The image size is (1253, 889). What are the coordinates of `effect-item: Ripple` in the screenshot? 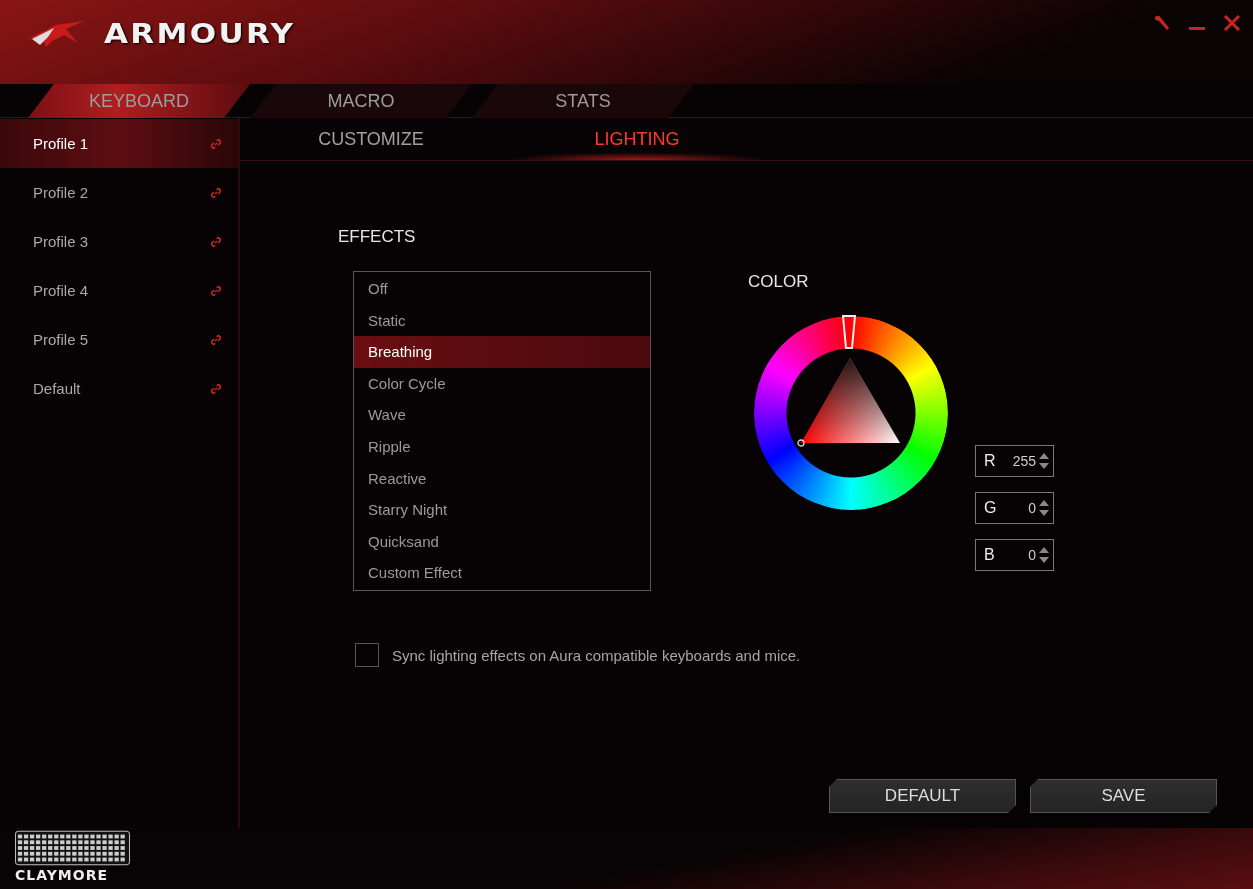 It's located at (502, 446).